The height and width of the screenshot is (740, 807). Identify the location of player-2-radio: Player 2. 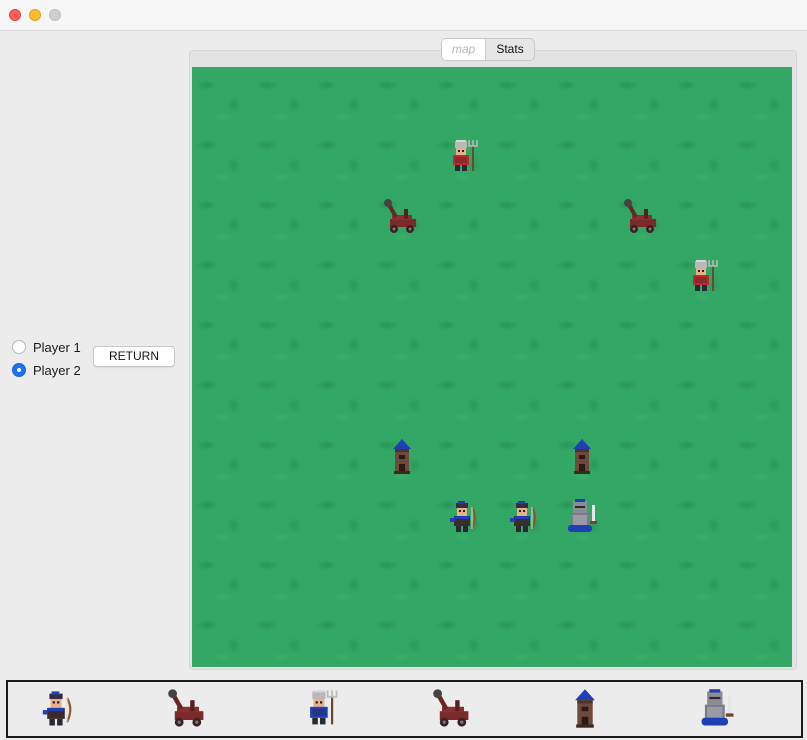
(46, 370).